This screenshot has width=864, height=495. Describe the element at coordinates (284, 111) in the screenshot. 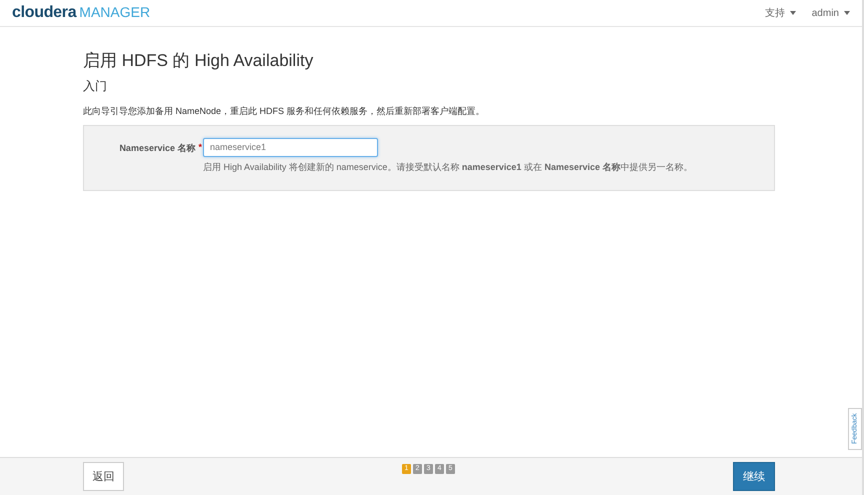

I see `intro-text: 此向导引导您添加备用 NameNode，重启此 HDFS 服务和任何依赖服务，然后重新部署客户端配置。` at that location.